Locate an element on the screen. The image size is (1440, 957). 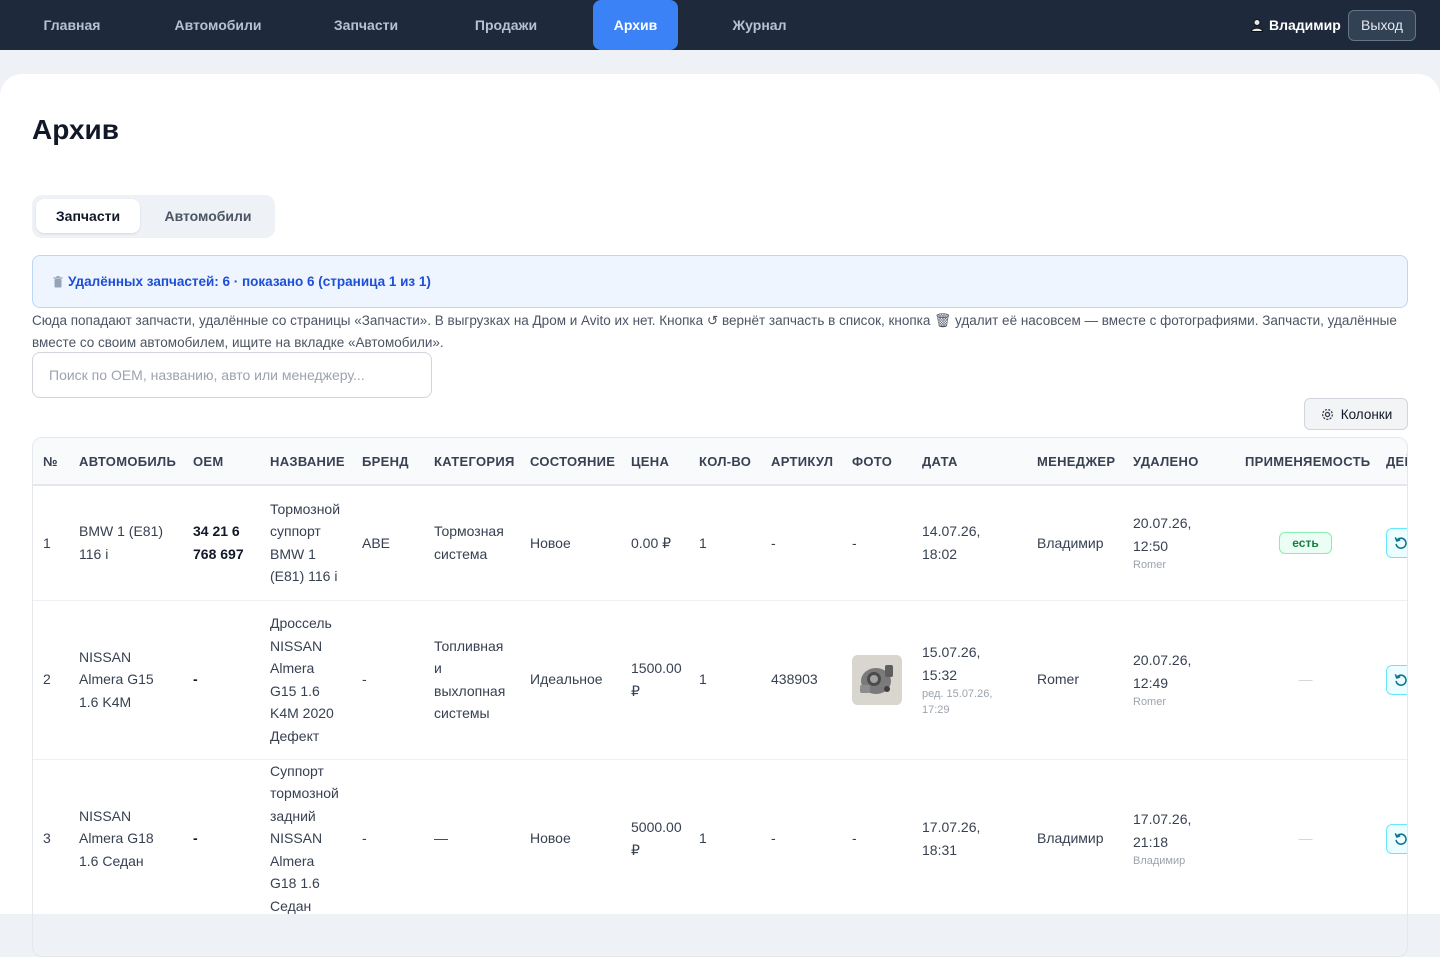
col-header-brand: БРЕНД is located at coordinates (388, 462).